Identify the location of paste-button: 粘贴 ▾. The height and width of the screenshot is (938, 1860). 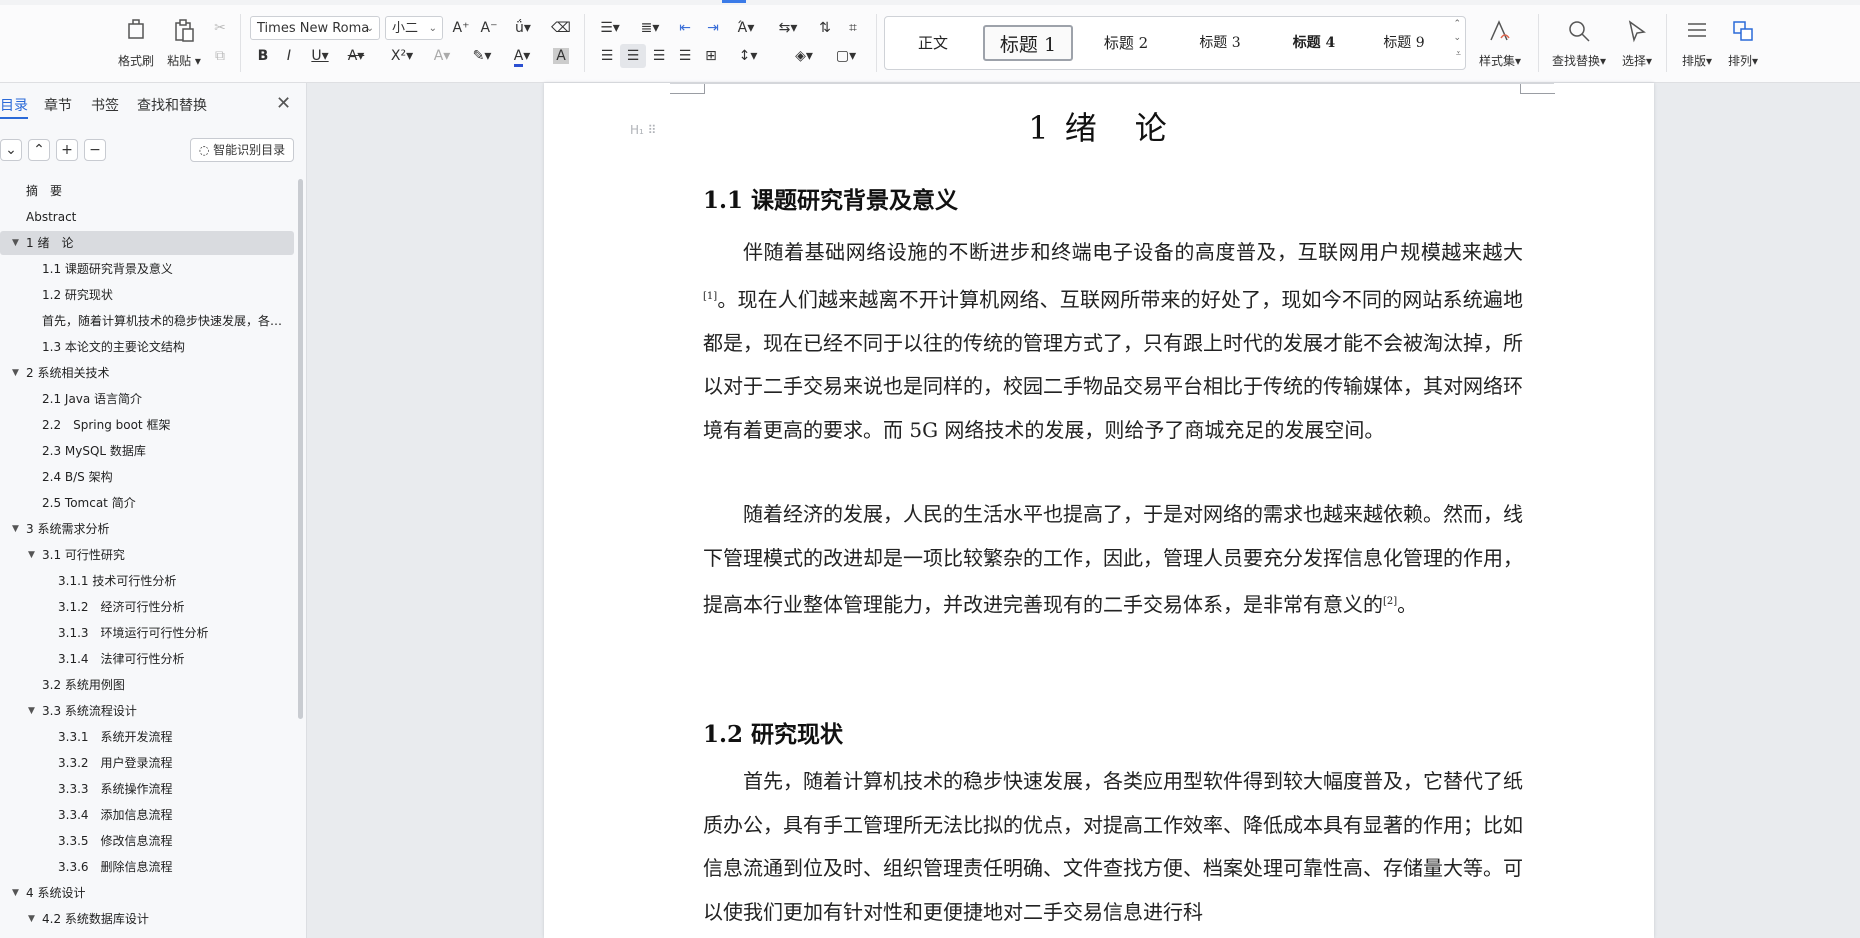
(184, 39).